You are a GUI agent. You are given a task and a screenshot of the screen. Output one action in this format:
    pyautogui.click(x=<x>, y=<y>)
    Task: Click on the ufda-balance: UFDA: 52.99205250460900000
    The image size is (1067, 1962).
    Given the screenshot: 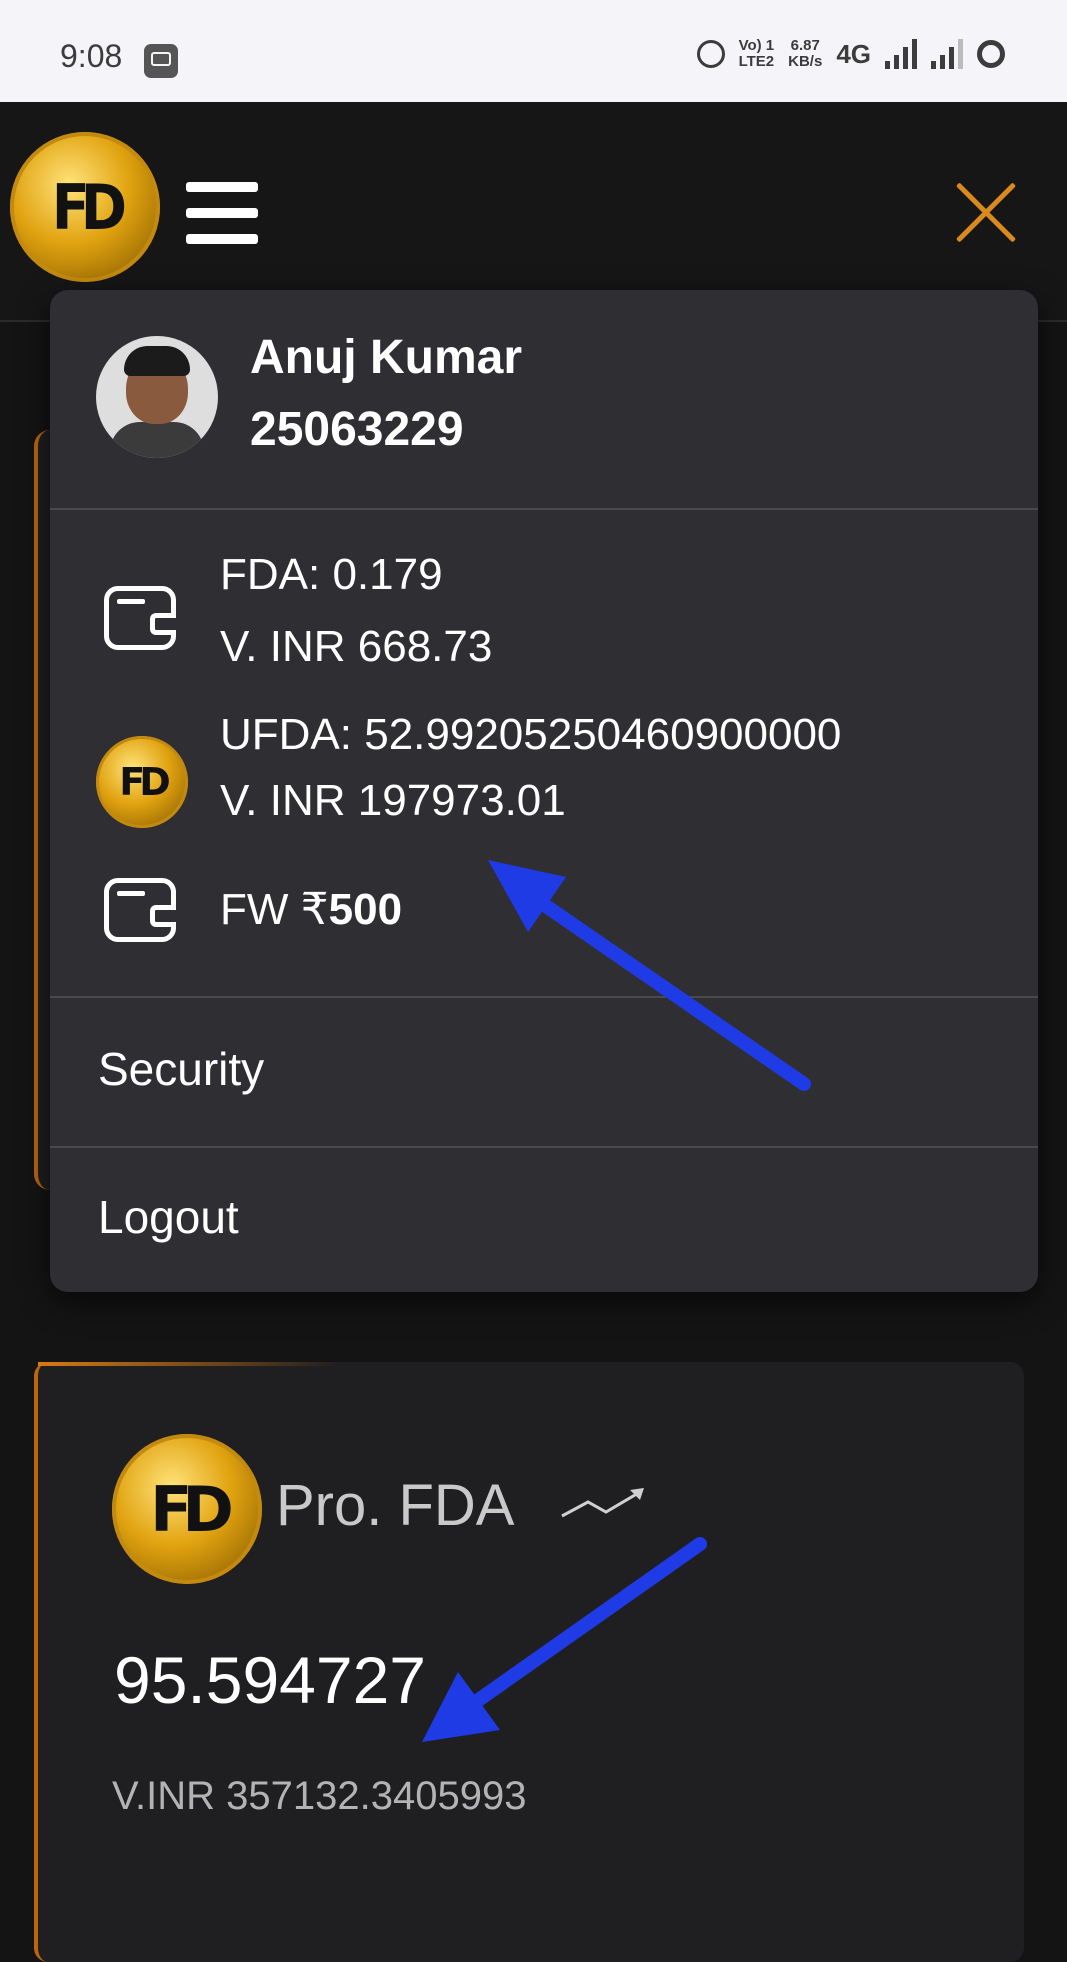 What is the action you would take?
    pyautogui.click(x=531, y=734)
    